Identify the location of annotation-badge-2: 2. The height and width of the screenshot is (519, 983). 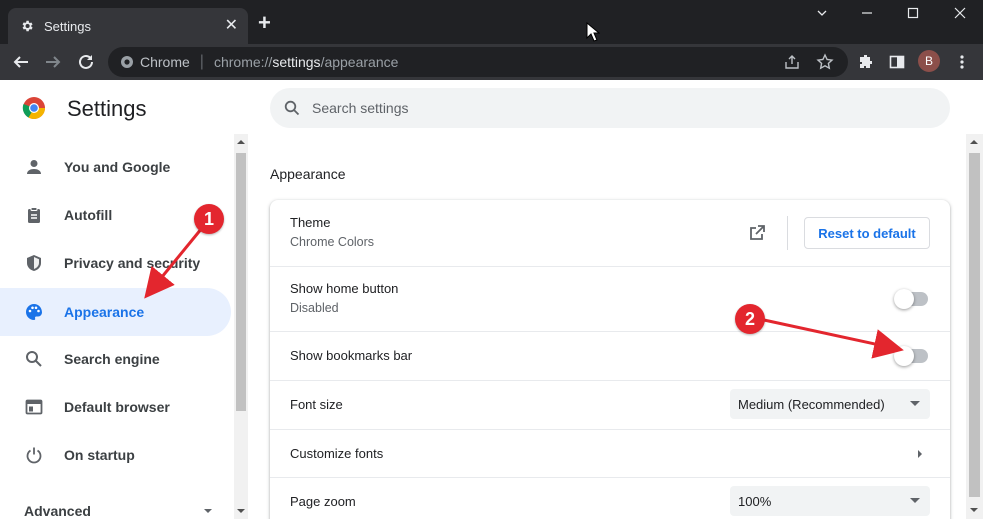
(750, 319).